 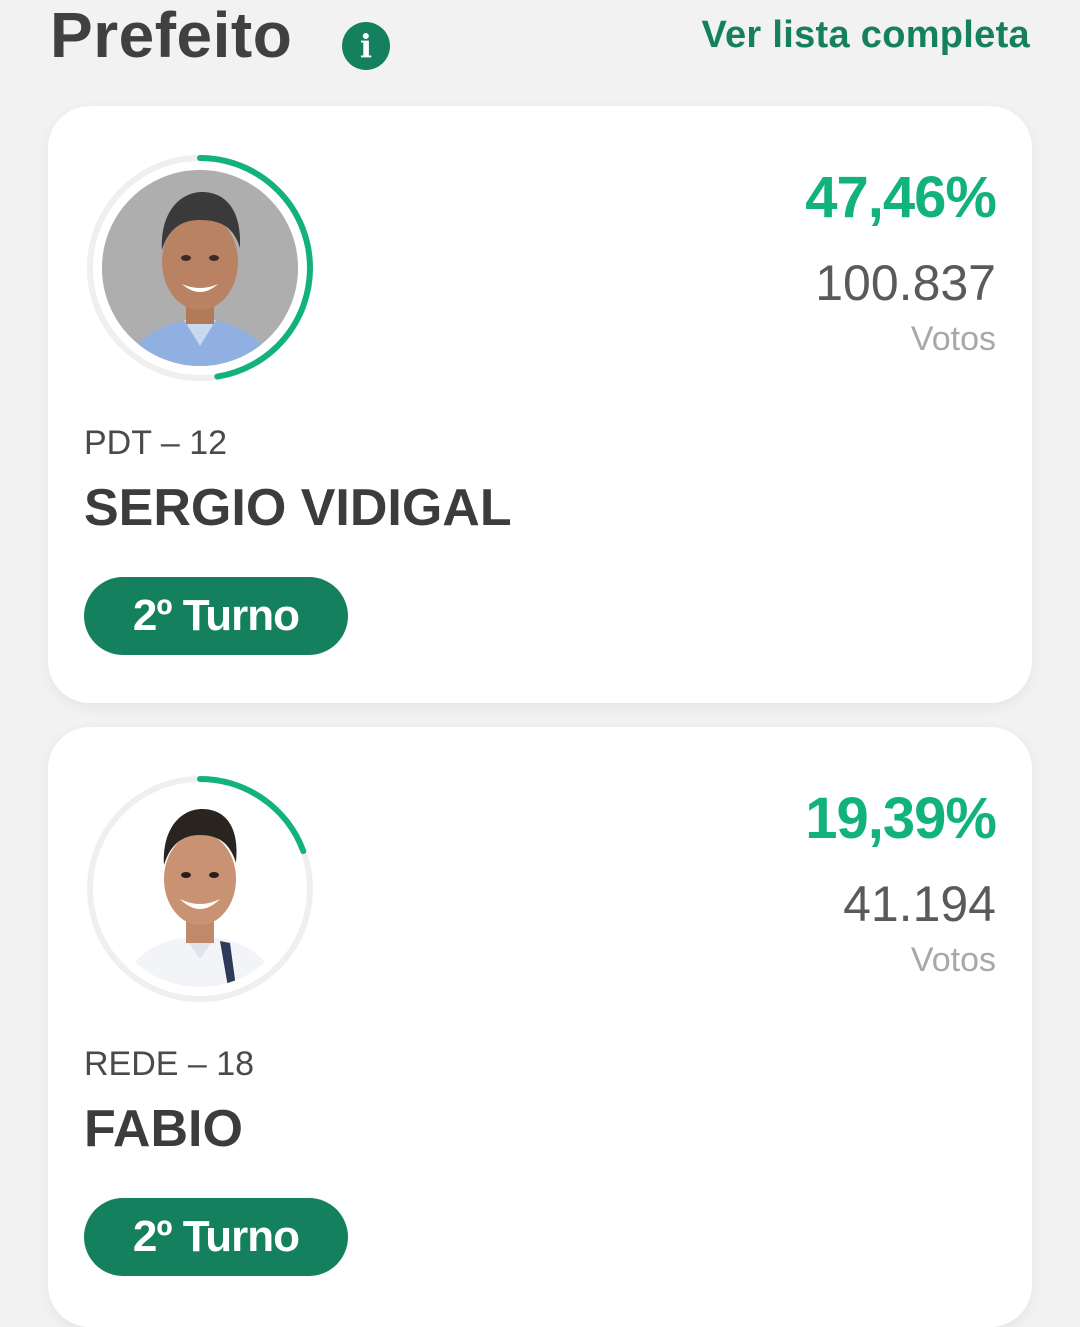 I want to click on vote-count: 41.194, so click(x=919, y=904).